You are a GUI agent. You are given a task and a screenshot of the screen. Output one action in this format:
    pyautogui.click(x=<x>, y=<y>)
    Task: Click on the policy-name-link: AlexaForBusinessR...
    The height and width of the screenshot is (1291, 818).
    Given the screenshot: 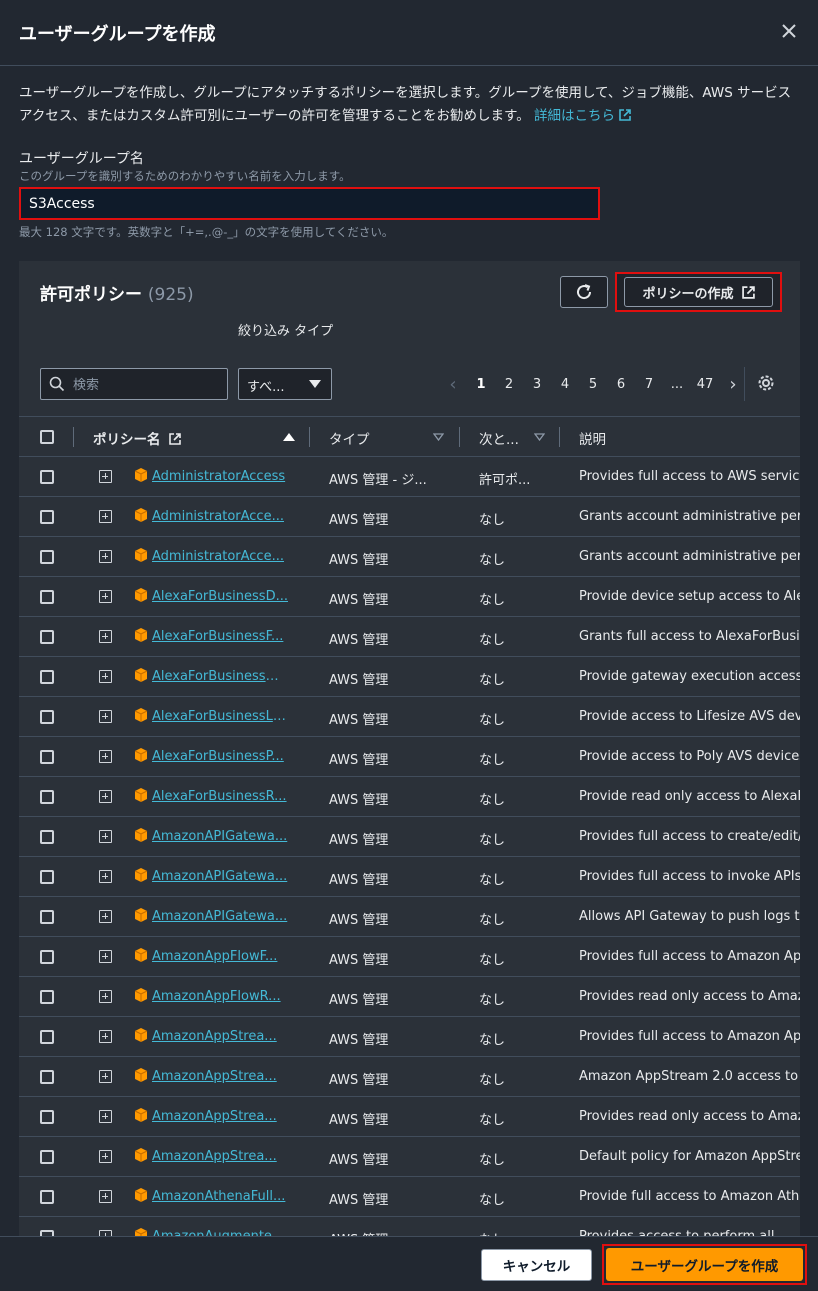 What is the action you would take?
    pyautogui.click(x=220, y=796)
    